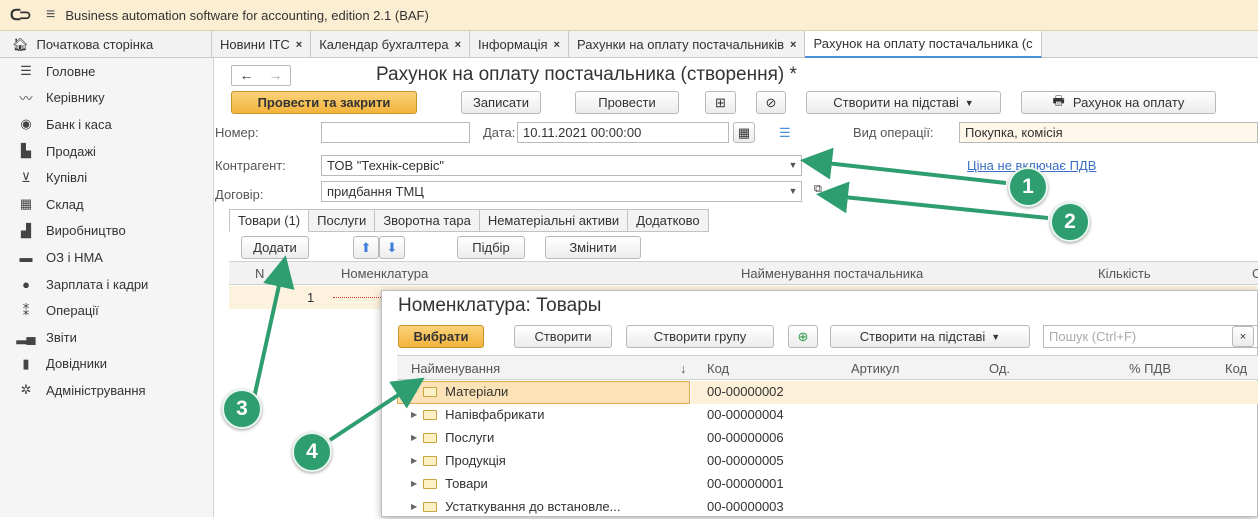 The height and width of the screenshot is (519, 1258). Describe the element at coordinates (827, 484) in the screenshot. I see `list-item: ▶ Товари 00-00000001` at that location.